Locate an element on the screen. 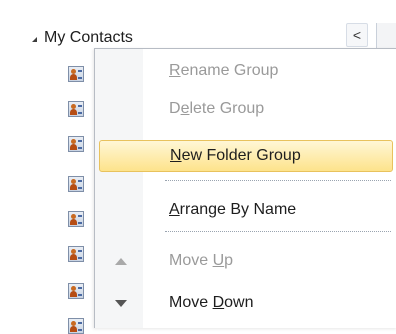 Image resolution: width=396 pixels, height=334 pixels. group-title: My Contacts is located at coordinates (88, 37).